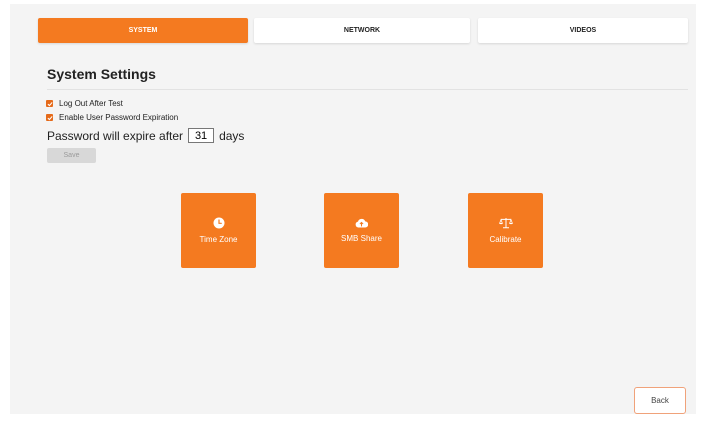 This screenshot has width=708, height=421. I want to click on tab-videos: VIDEOS, so click(583, 30).